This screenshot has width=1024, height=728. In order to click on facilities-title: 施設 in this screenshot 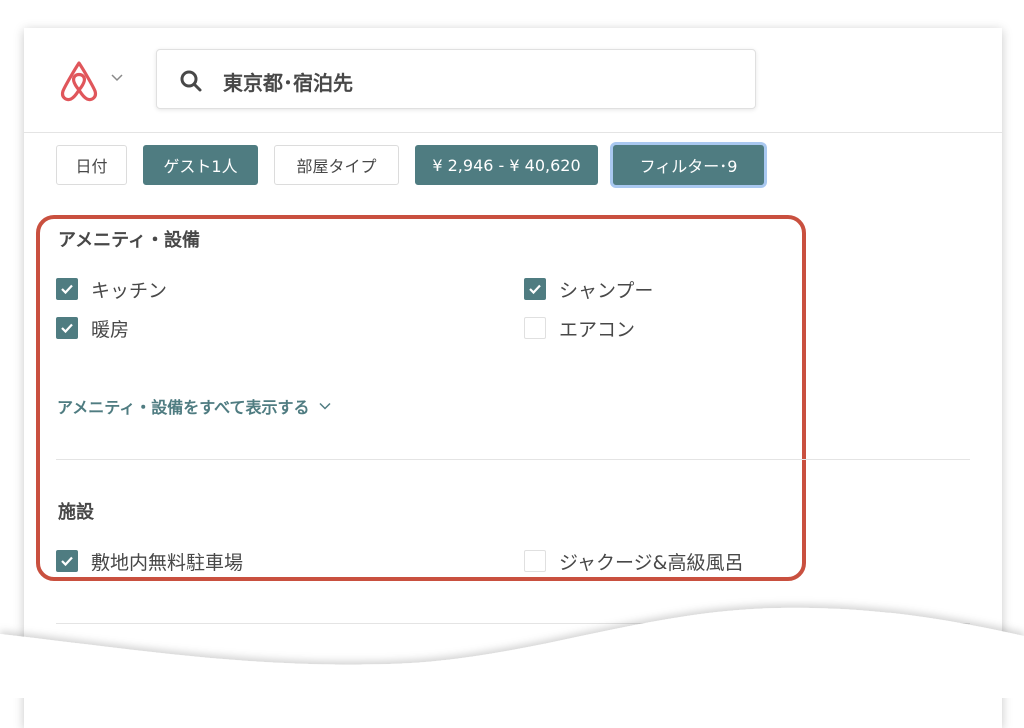, I will do `click(76, 512)`.